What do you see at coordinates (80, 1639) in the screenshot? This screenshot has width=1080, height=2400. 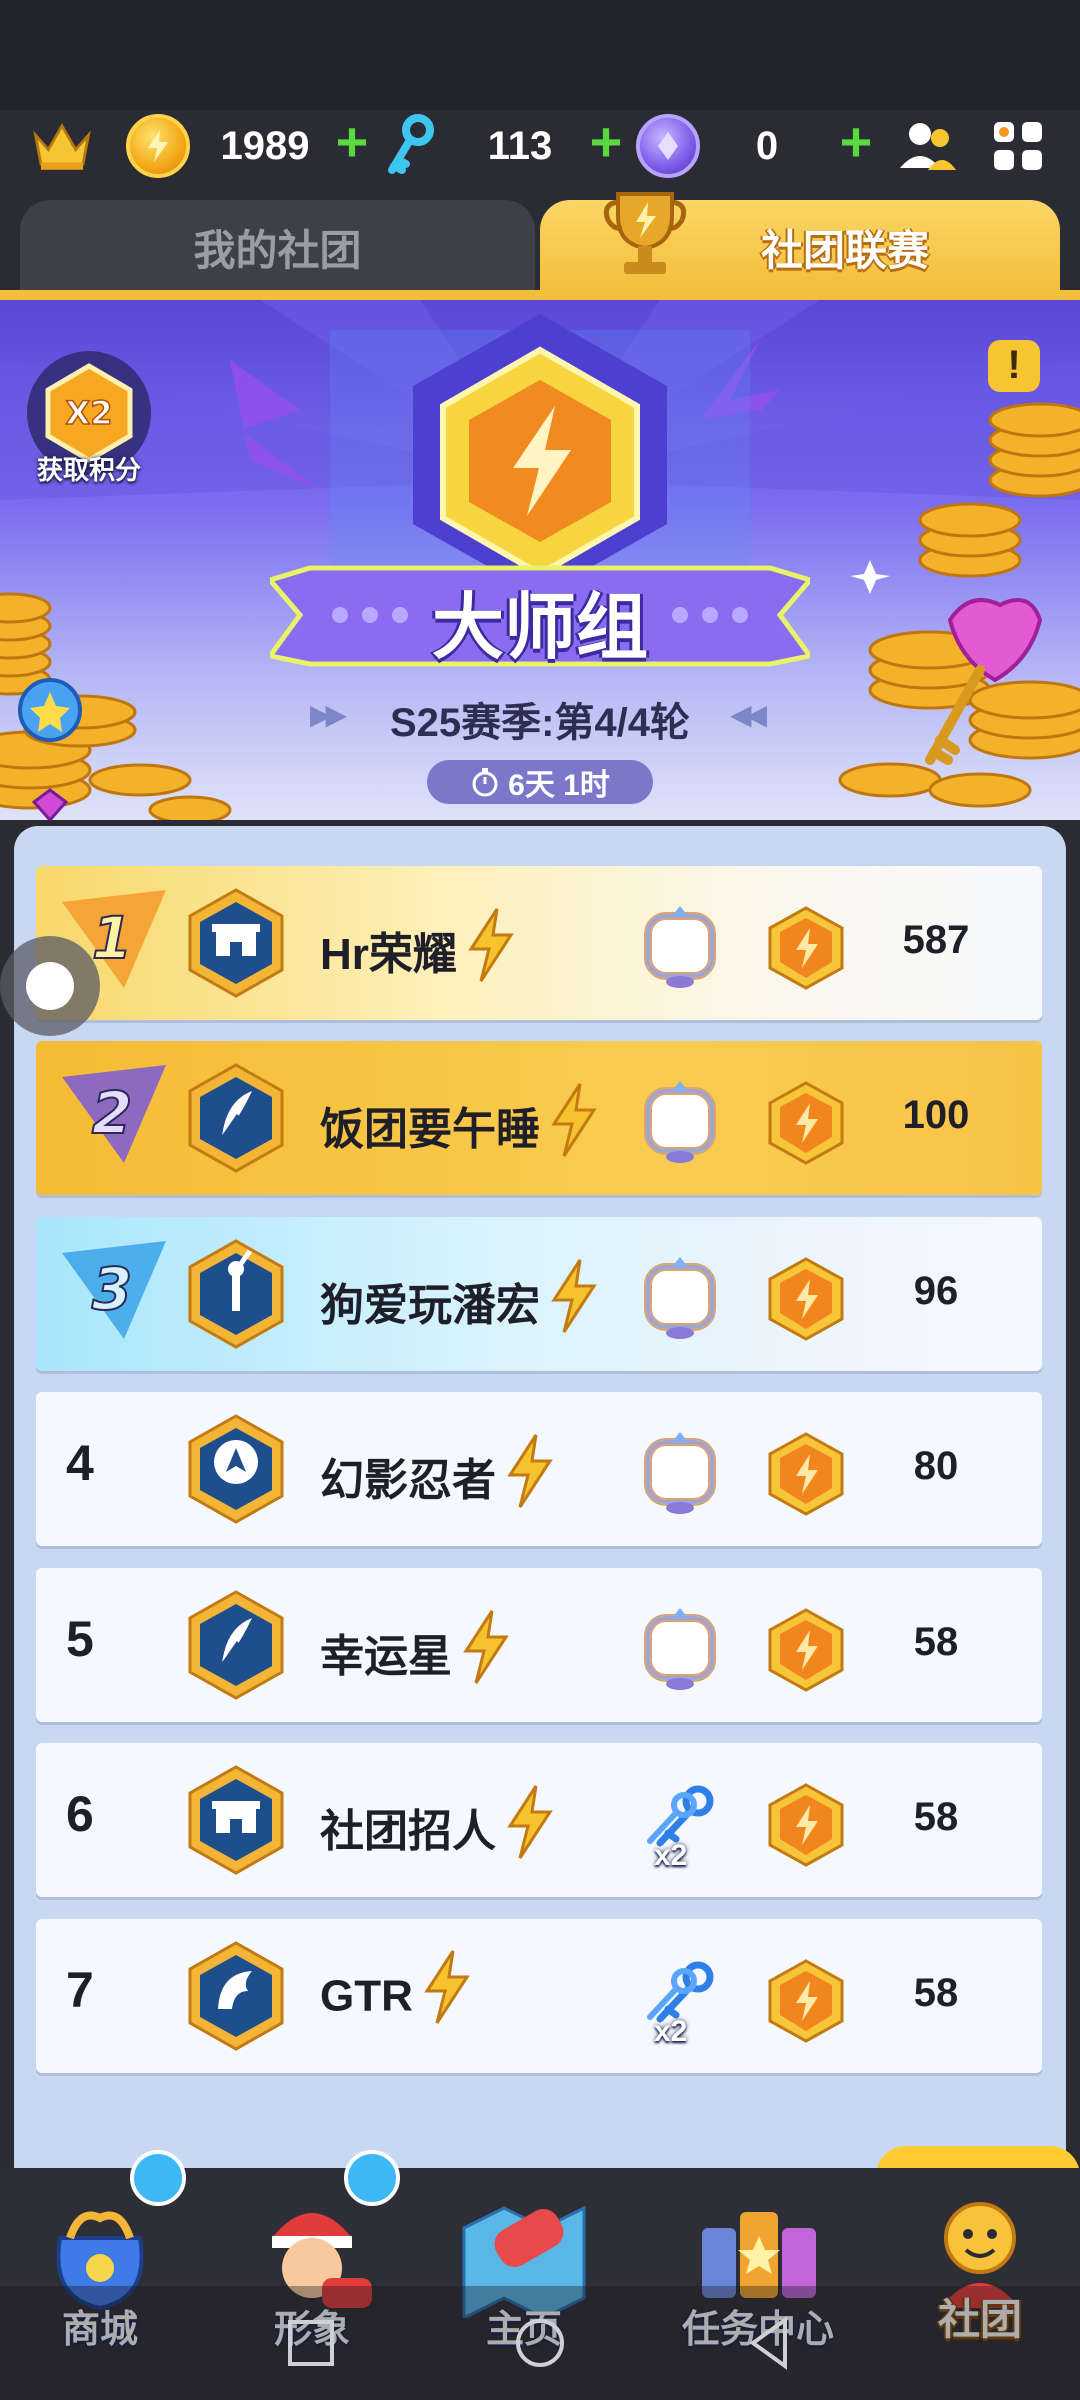 I see `rank-number: 5` at bounding box center [80, 1639].